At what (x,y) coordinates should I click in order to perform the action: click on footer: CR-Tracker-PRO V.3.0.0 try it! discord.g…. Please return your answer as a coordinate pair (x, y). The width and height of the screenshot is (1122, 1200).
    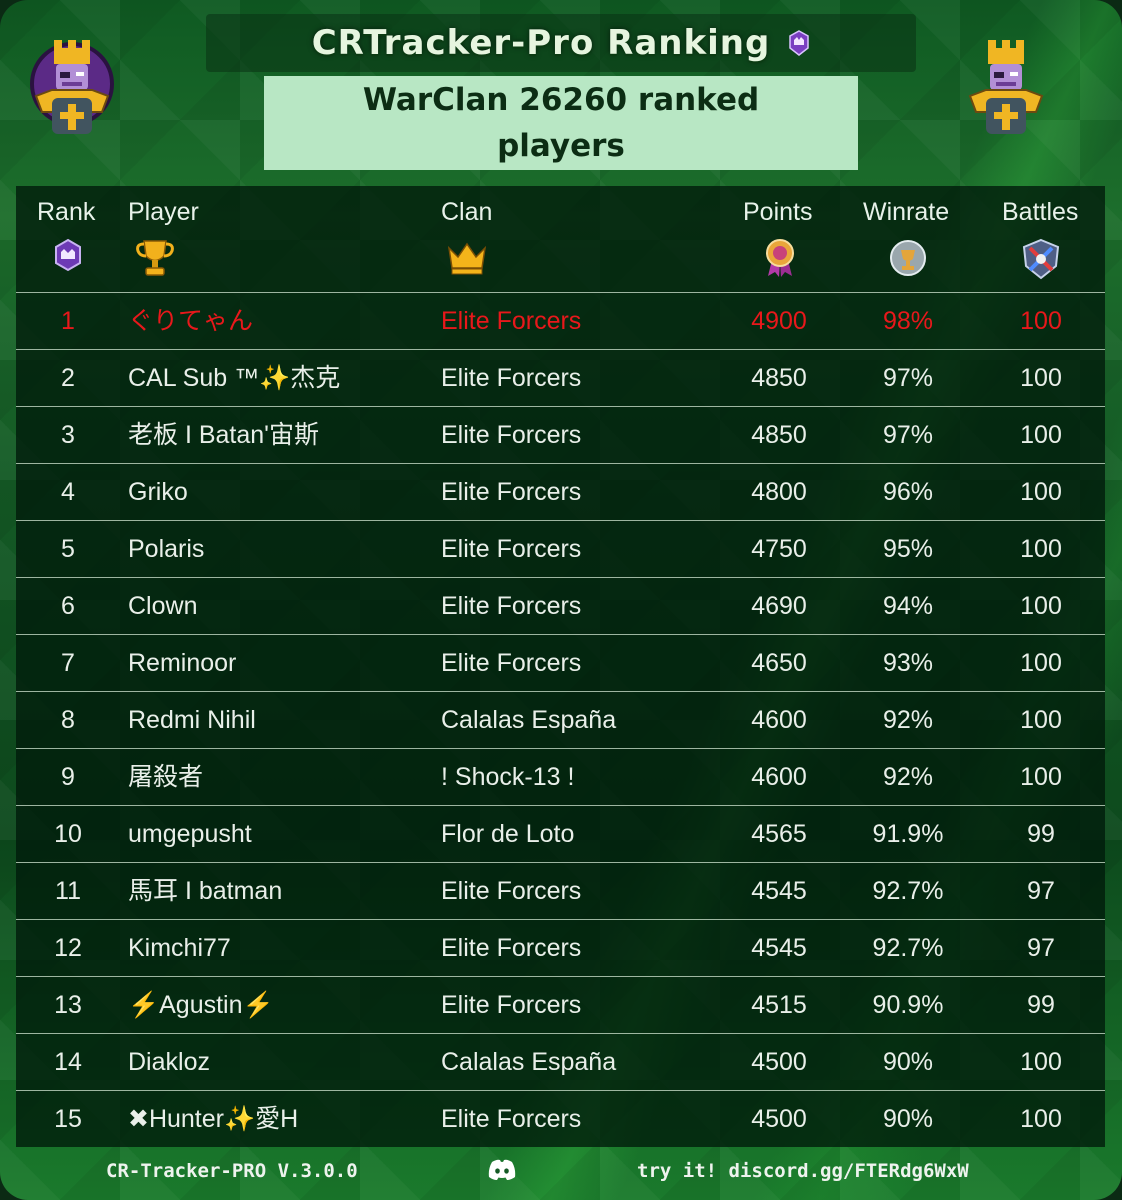
    Looking at the image, I should click on (561, 1171).